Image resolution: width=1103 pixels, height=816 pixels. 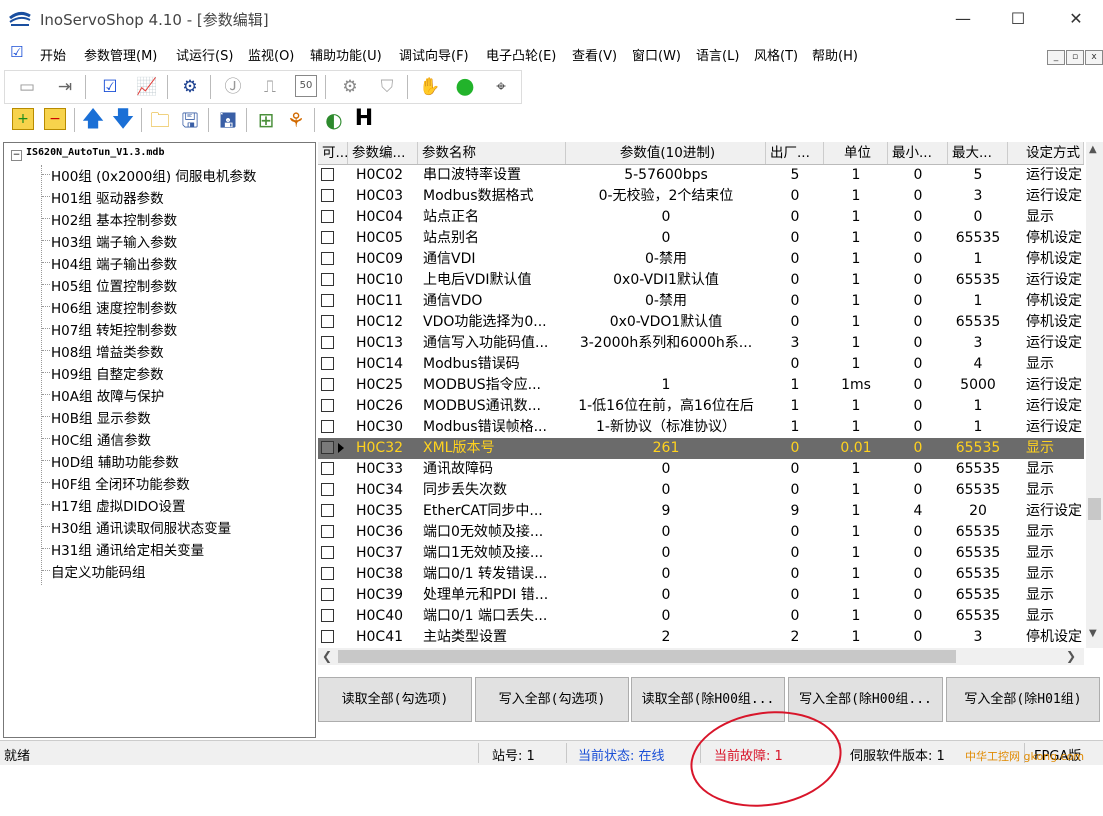 I want to click on tree-item: H00组 (0x2000组) 伺服电机参数, so click(x=153, y=175).